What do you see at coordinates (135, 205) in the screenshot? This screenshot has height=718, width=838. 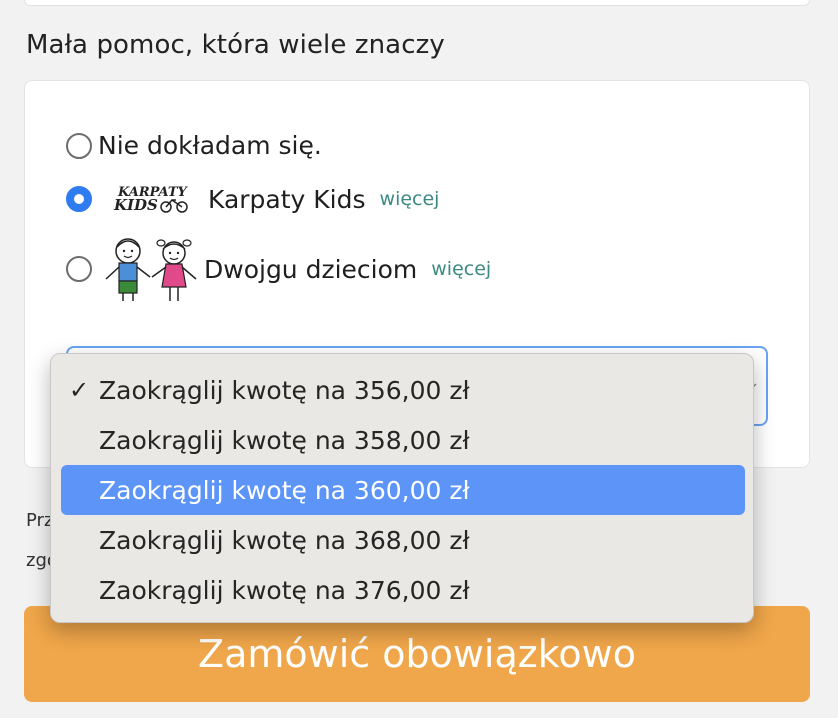 I see `logo-text-kids: KIDS` at bounding box center [135, 205].